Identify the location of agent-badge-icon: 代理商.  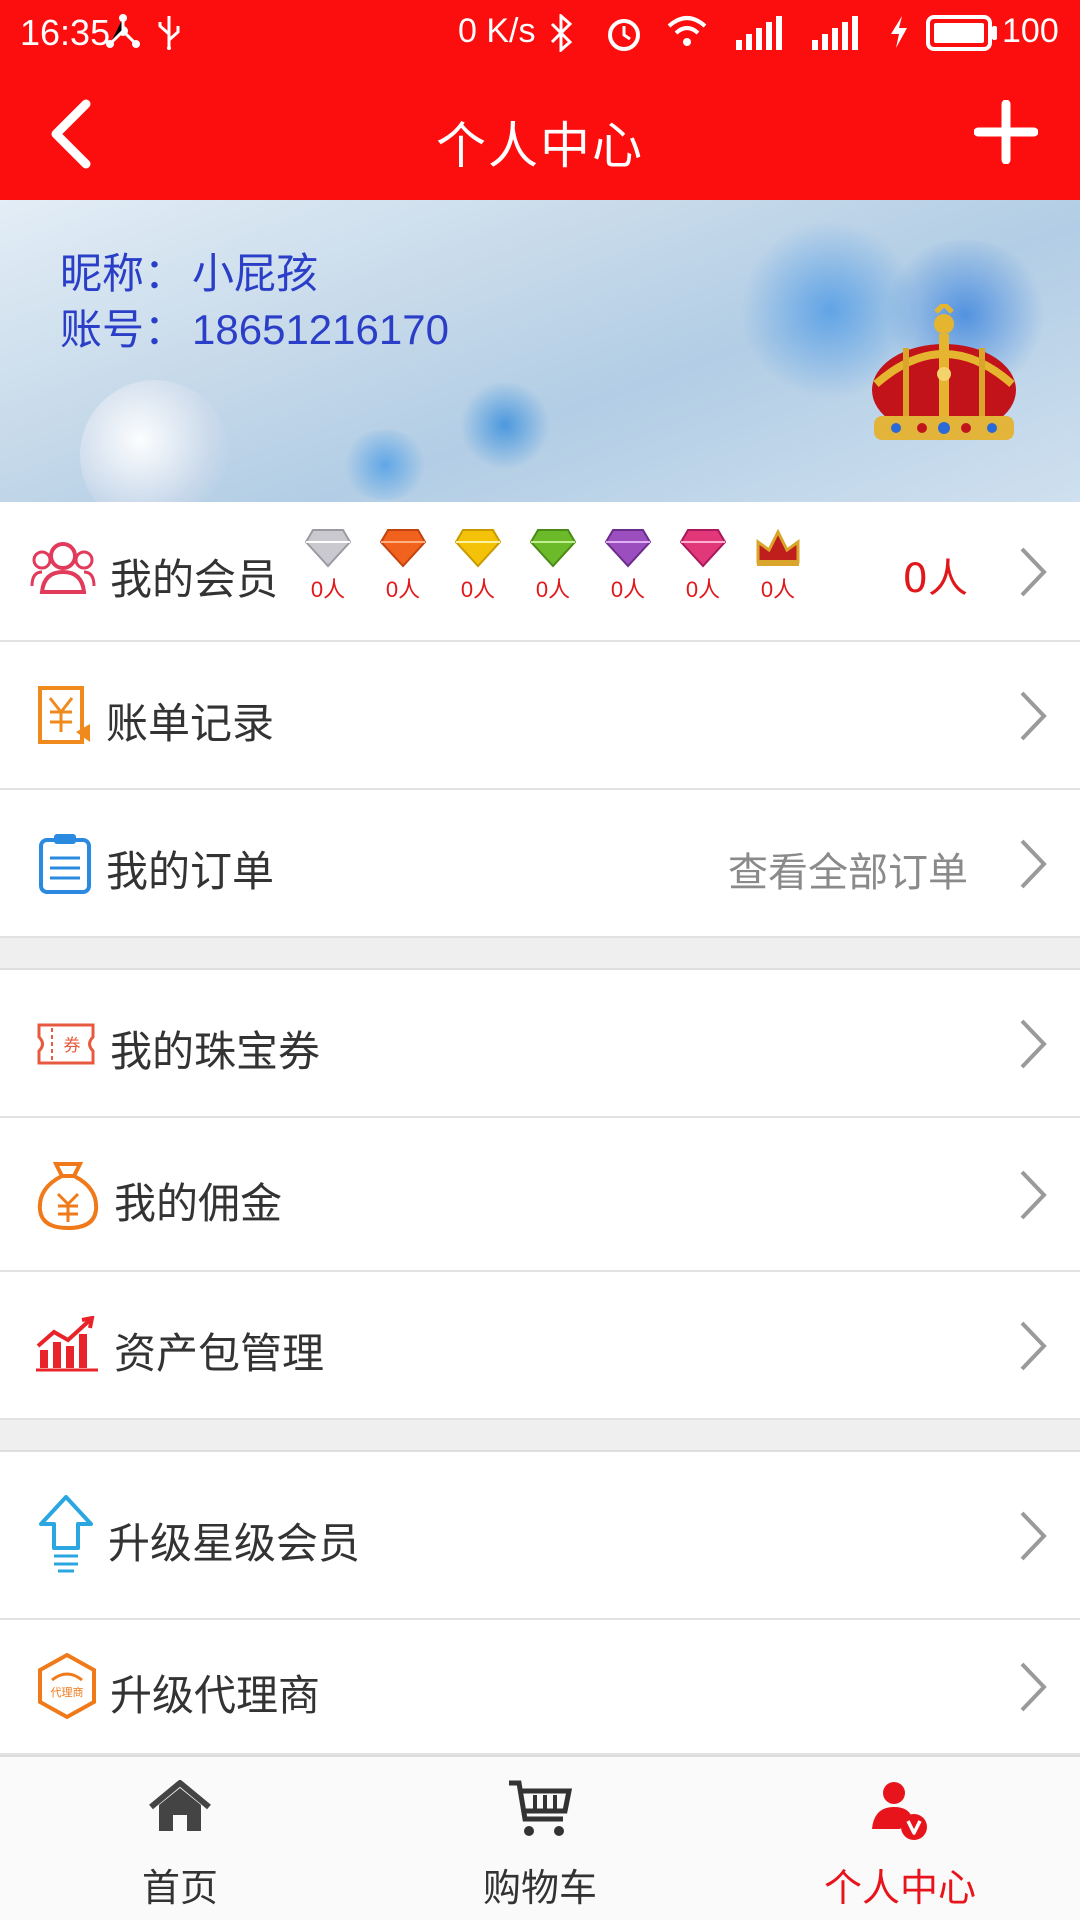
(67, 1686).